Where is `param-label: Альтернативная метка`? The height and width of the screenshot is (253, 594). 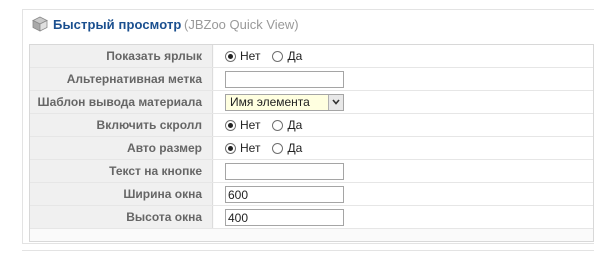 param-label: Альтернативная метка is located at coordinates (121, 79).